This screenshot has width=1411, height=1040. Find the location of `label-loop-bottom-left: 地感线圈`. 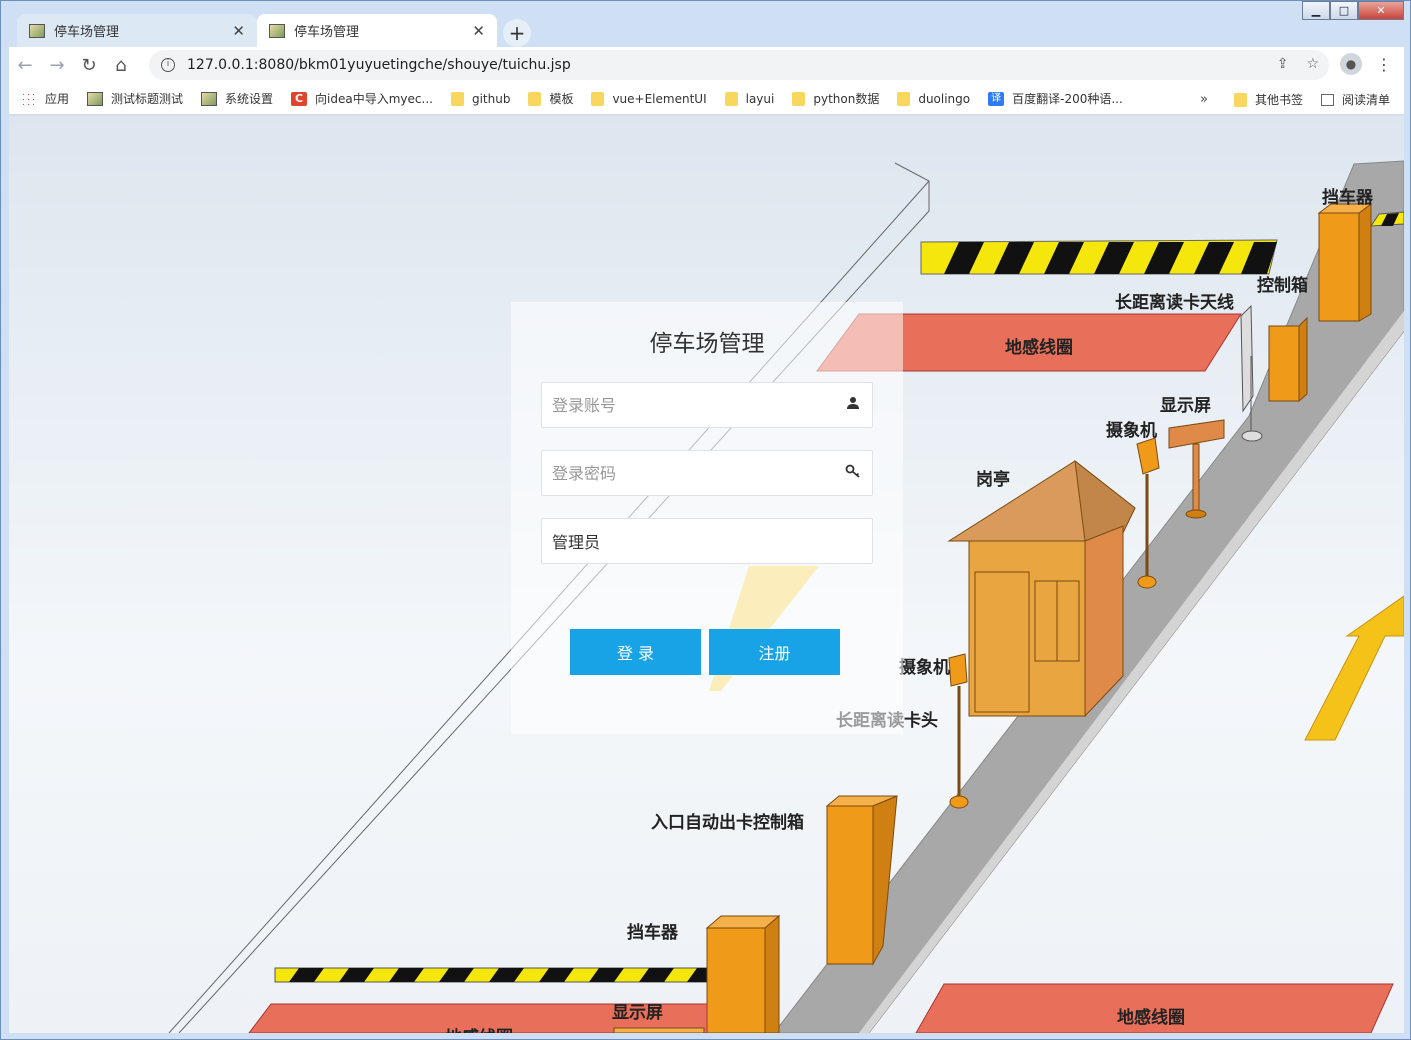

label-loop-bottom-left: 地感线圈 is located at coordinates (479, 1028).